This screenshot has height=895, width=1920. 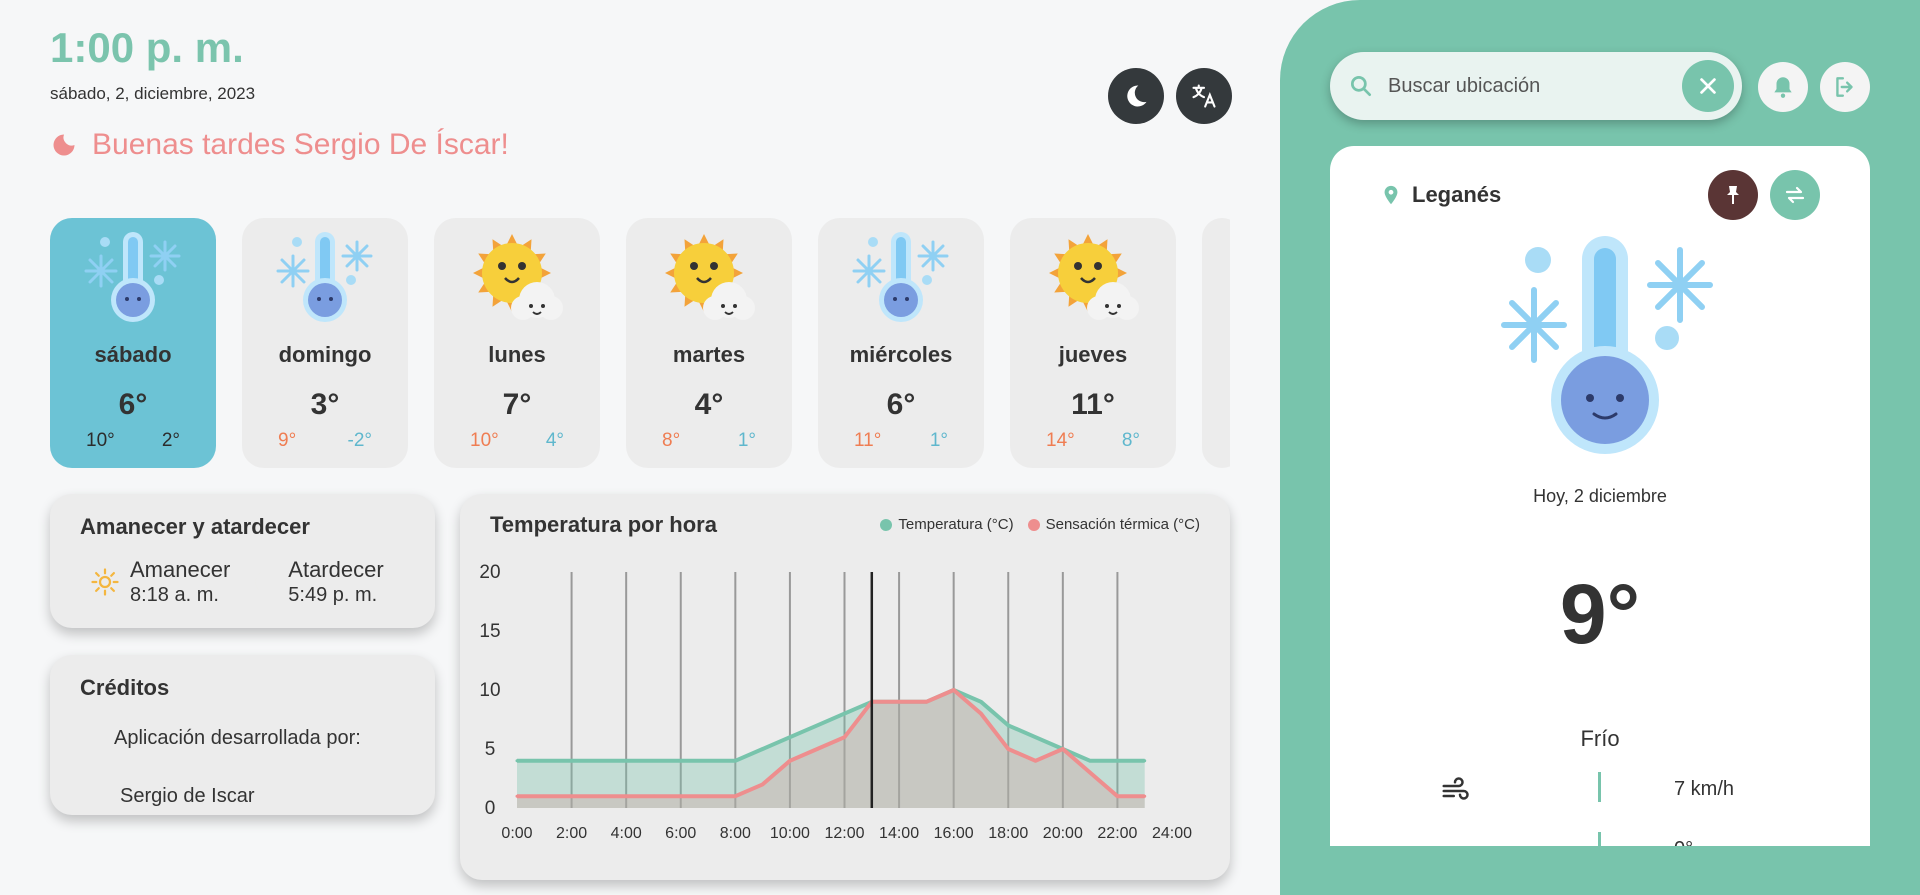 What do you see at coordinates (735, 833) in the screenshot?
I see `x-tick-label: 8:00` at bounding box center [735, 833].